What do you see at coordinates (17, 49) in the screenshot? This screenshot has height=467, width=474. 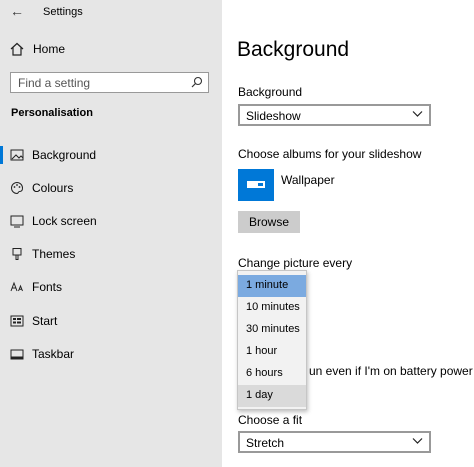 I see `home-icon` at bounding box center [17, 49].